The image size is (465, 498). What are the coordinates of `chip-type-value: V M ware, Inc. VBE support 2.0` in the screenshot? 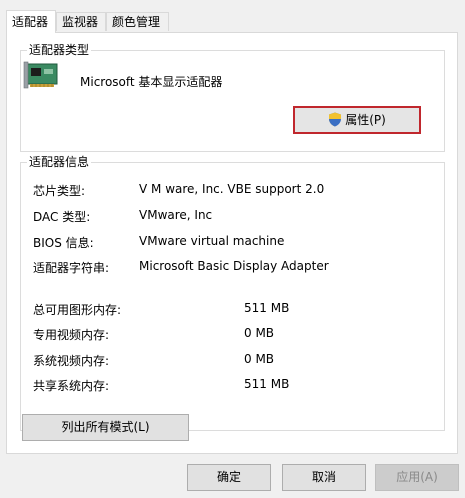 It's located at (232, 189).